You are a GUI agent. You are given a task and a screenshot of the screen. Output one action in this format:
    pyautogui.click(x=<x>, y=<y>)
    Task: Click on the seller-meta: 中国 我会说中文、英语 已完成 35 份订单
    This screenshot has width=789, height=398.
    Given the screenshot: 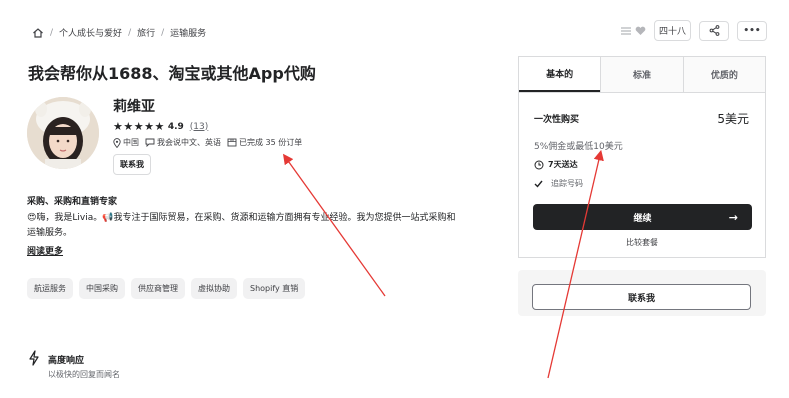 What is the action you would take?
    pyautogui.click(x=207, y=142)
    